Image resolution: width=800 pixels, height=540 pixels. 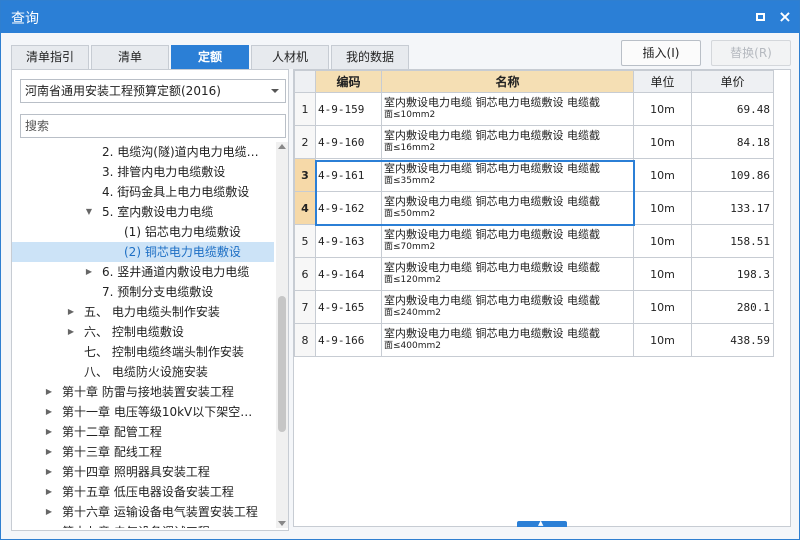 I want to click on cell-price: 69.48, so click(x=732, y=109).